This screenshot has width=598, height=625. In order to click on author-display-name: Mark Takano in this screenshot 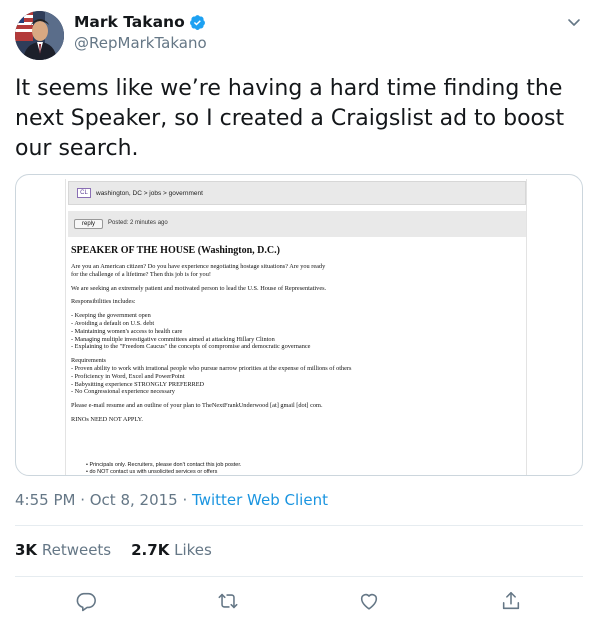, I will do `click(129, 22)`.